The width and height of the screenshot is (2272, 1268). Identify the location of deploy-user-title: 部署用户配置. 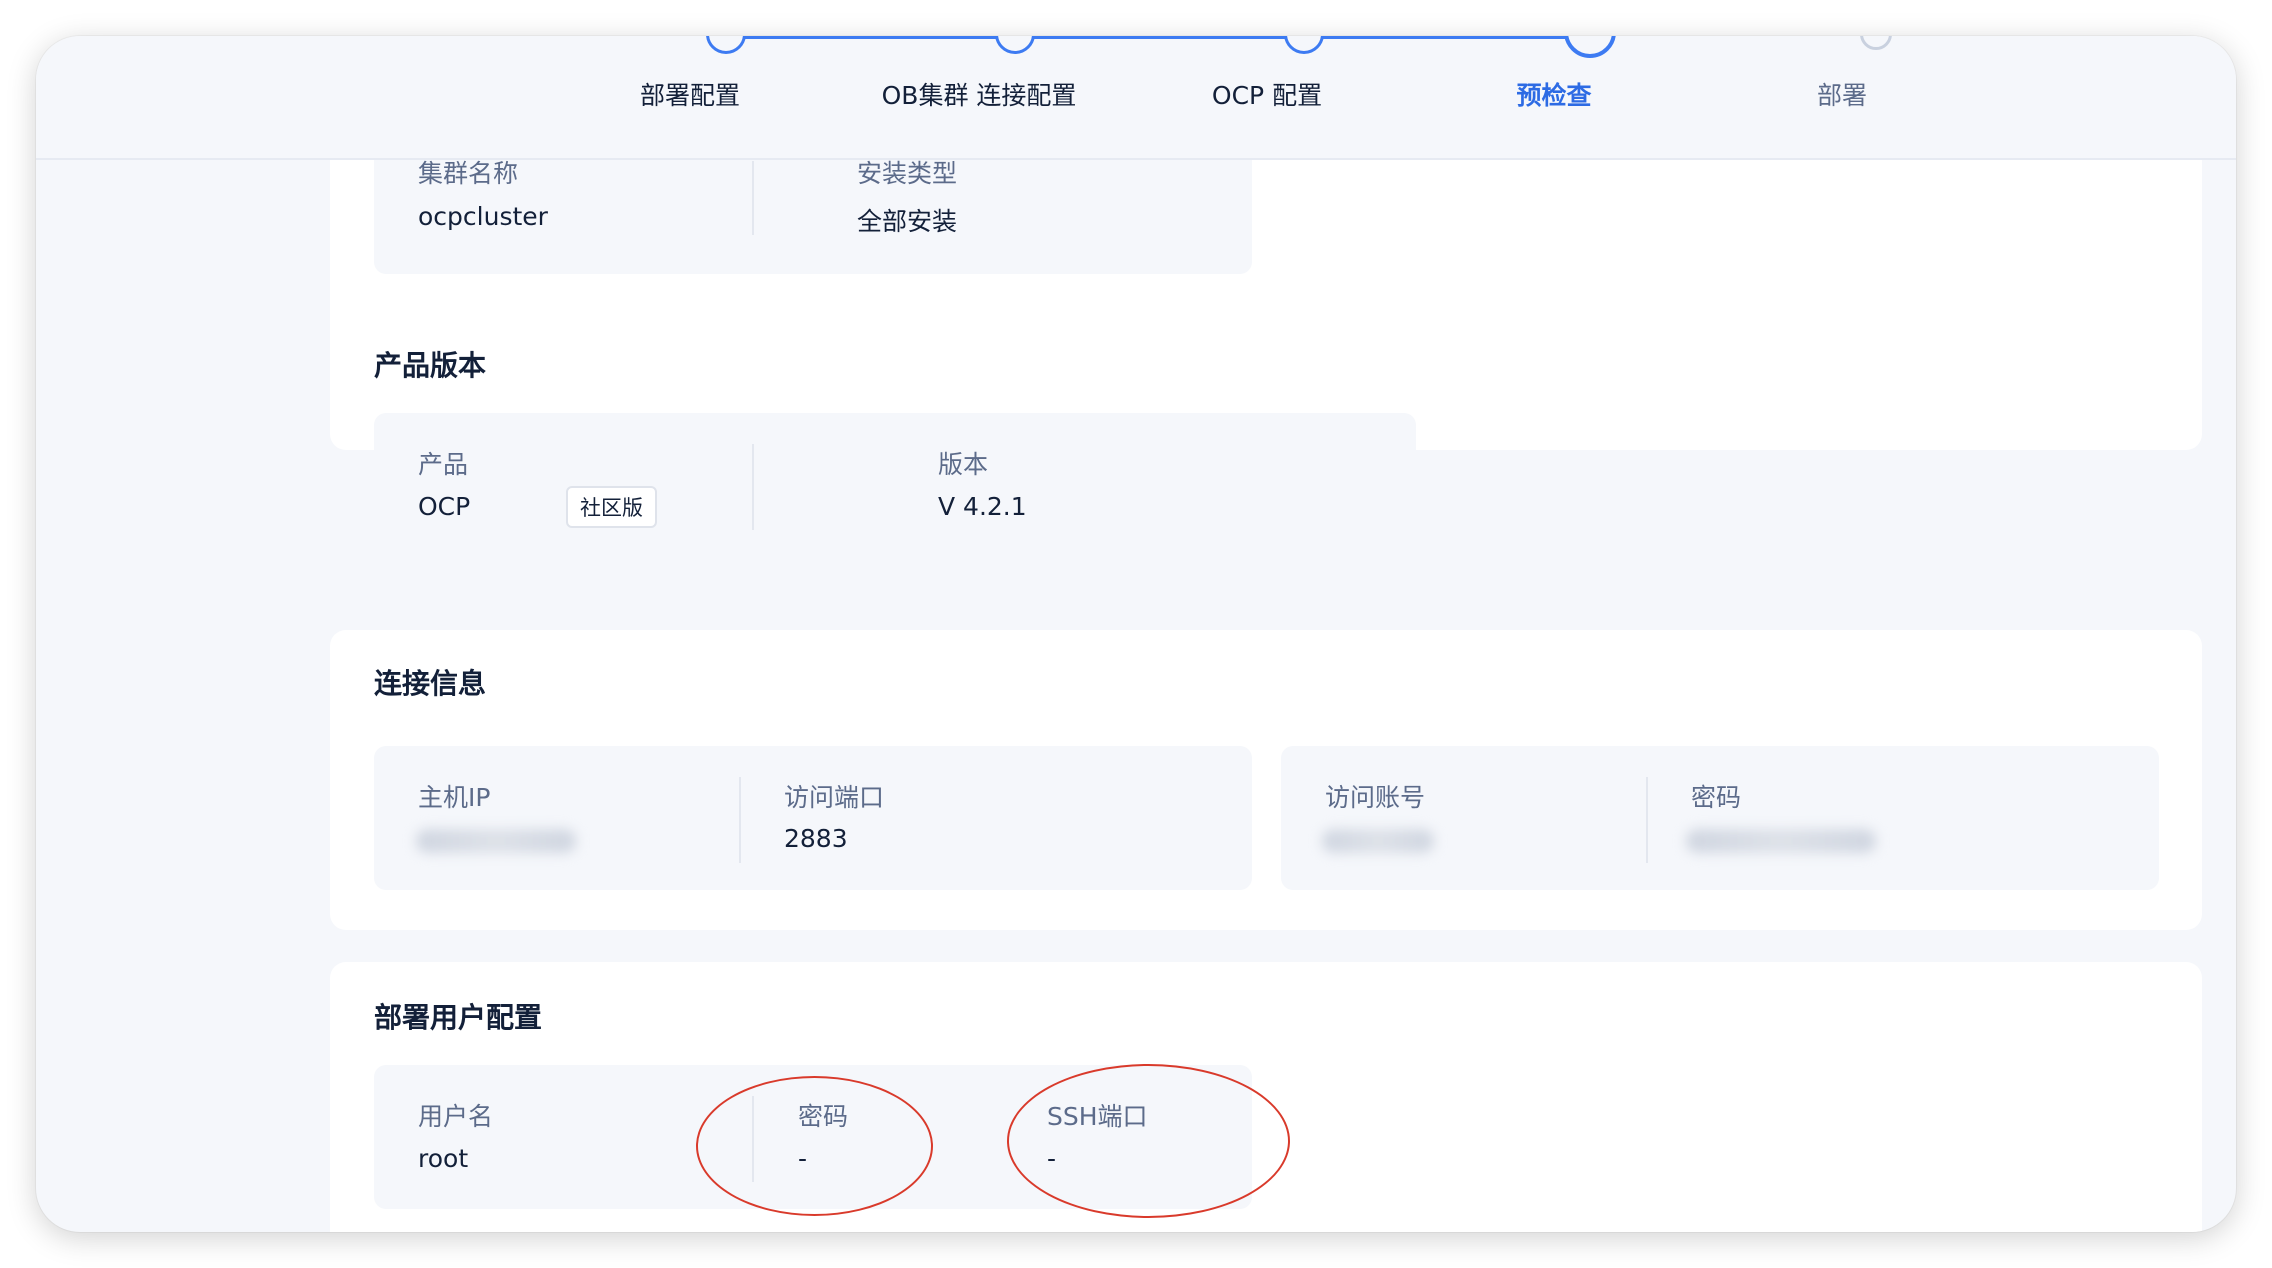
(458, 1017).